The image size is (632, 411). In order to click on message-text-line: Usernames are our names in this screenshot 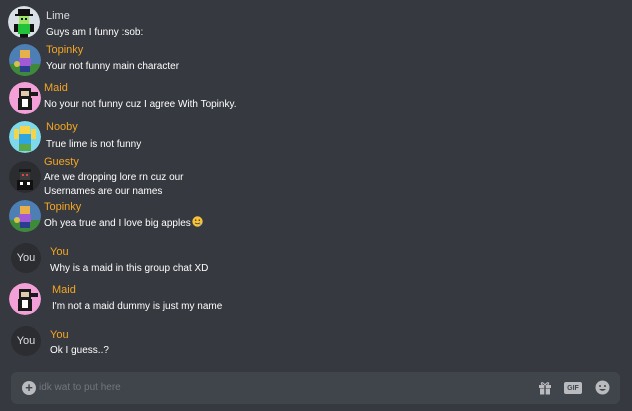, I will do `click(103, 191)`.